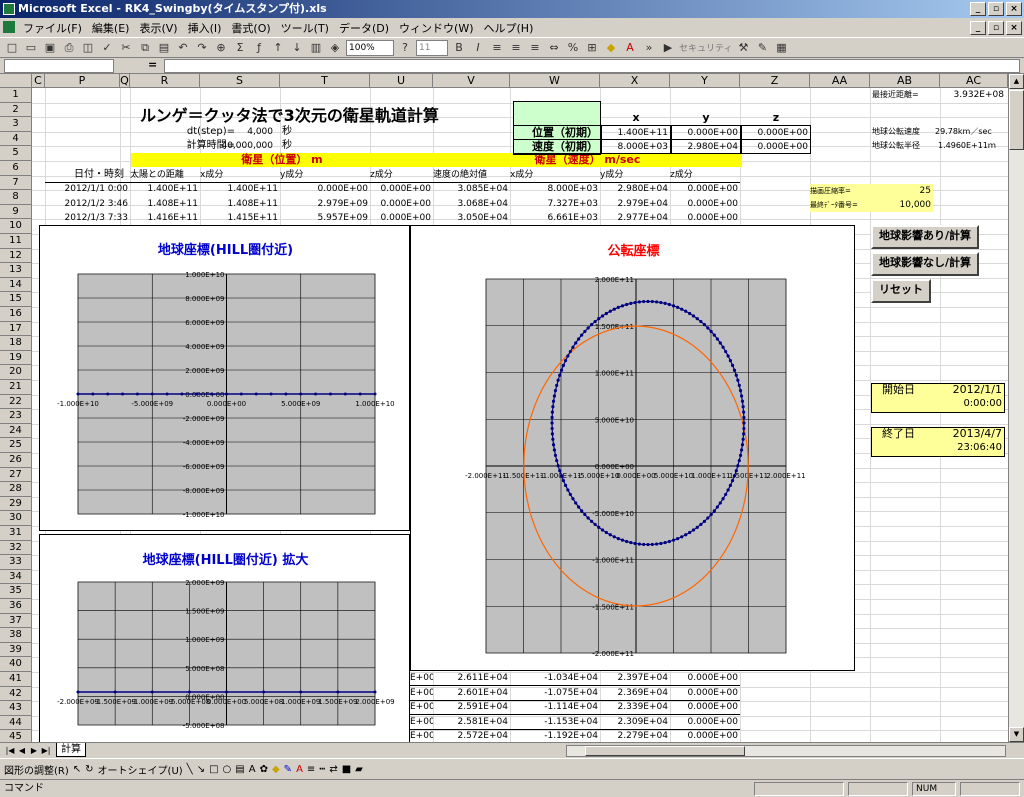 Image resolution: width=1024 pixels, height=797 pixels. What do you see at coordinates (16, 650) in the screenshot?
I see `row-header: 39` at bounding box center [16, 650].